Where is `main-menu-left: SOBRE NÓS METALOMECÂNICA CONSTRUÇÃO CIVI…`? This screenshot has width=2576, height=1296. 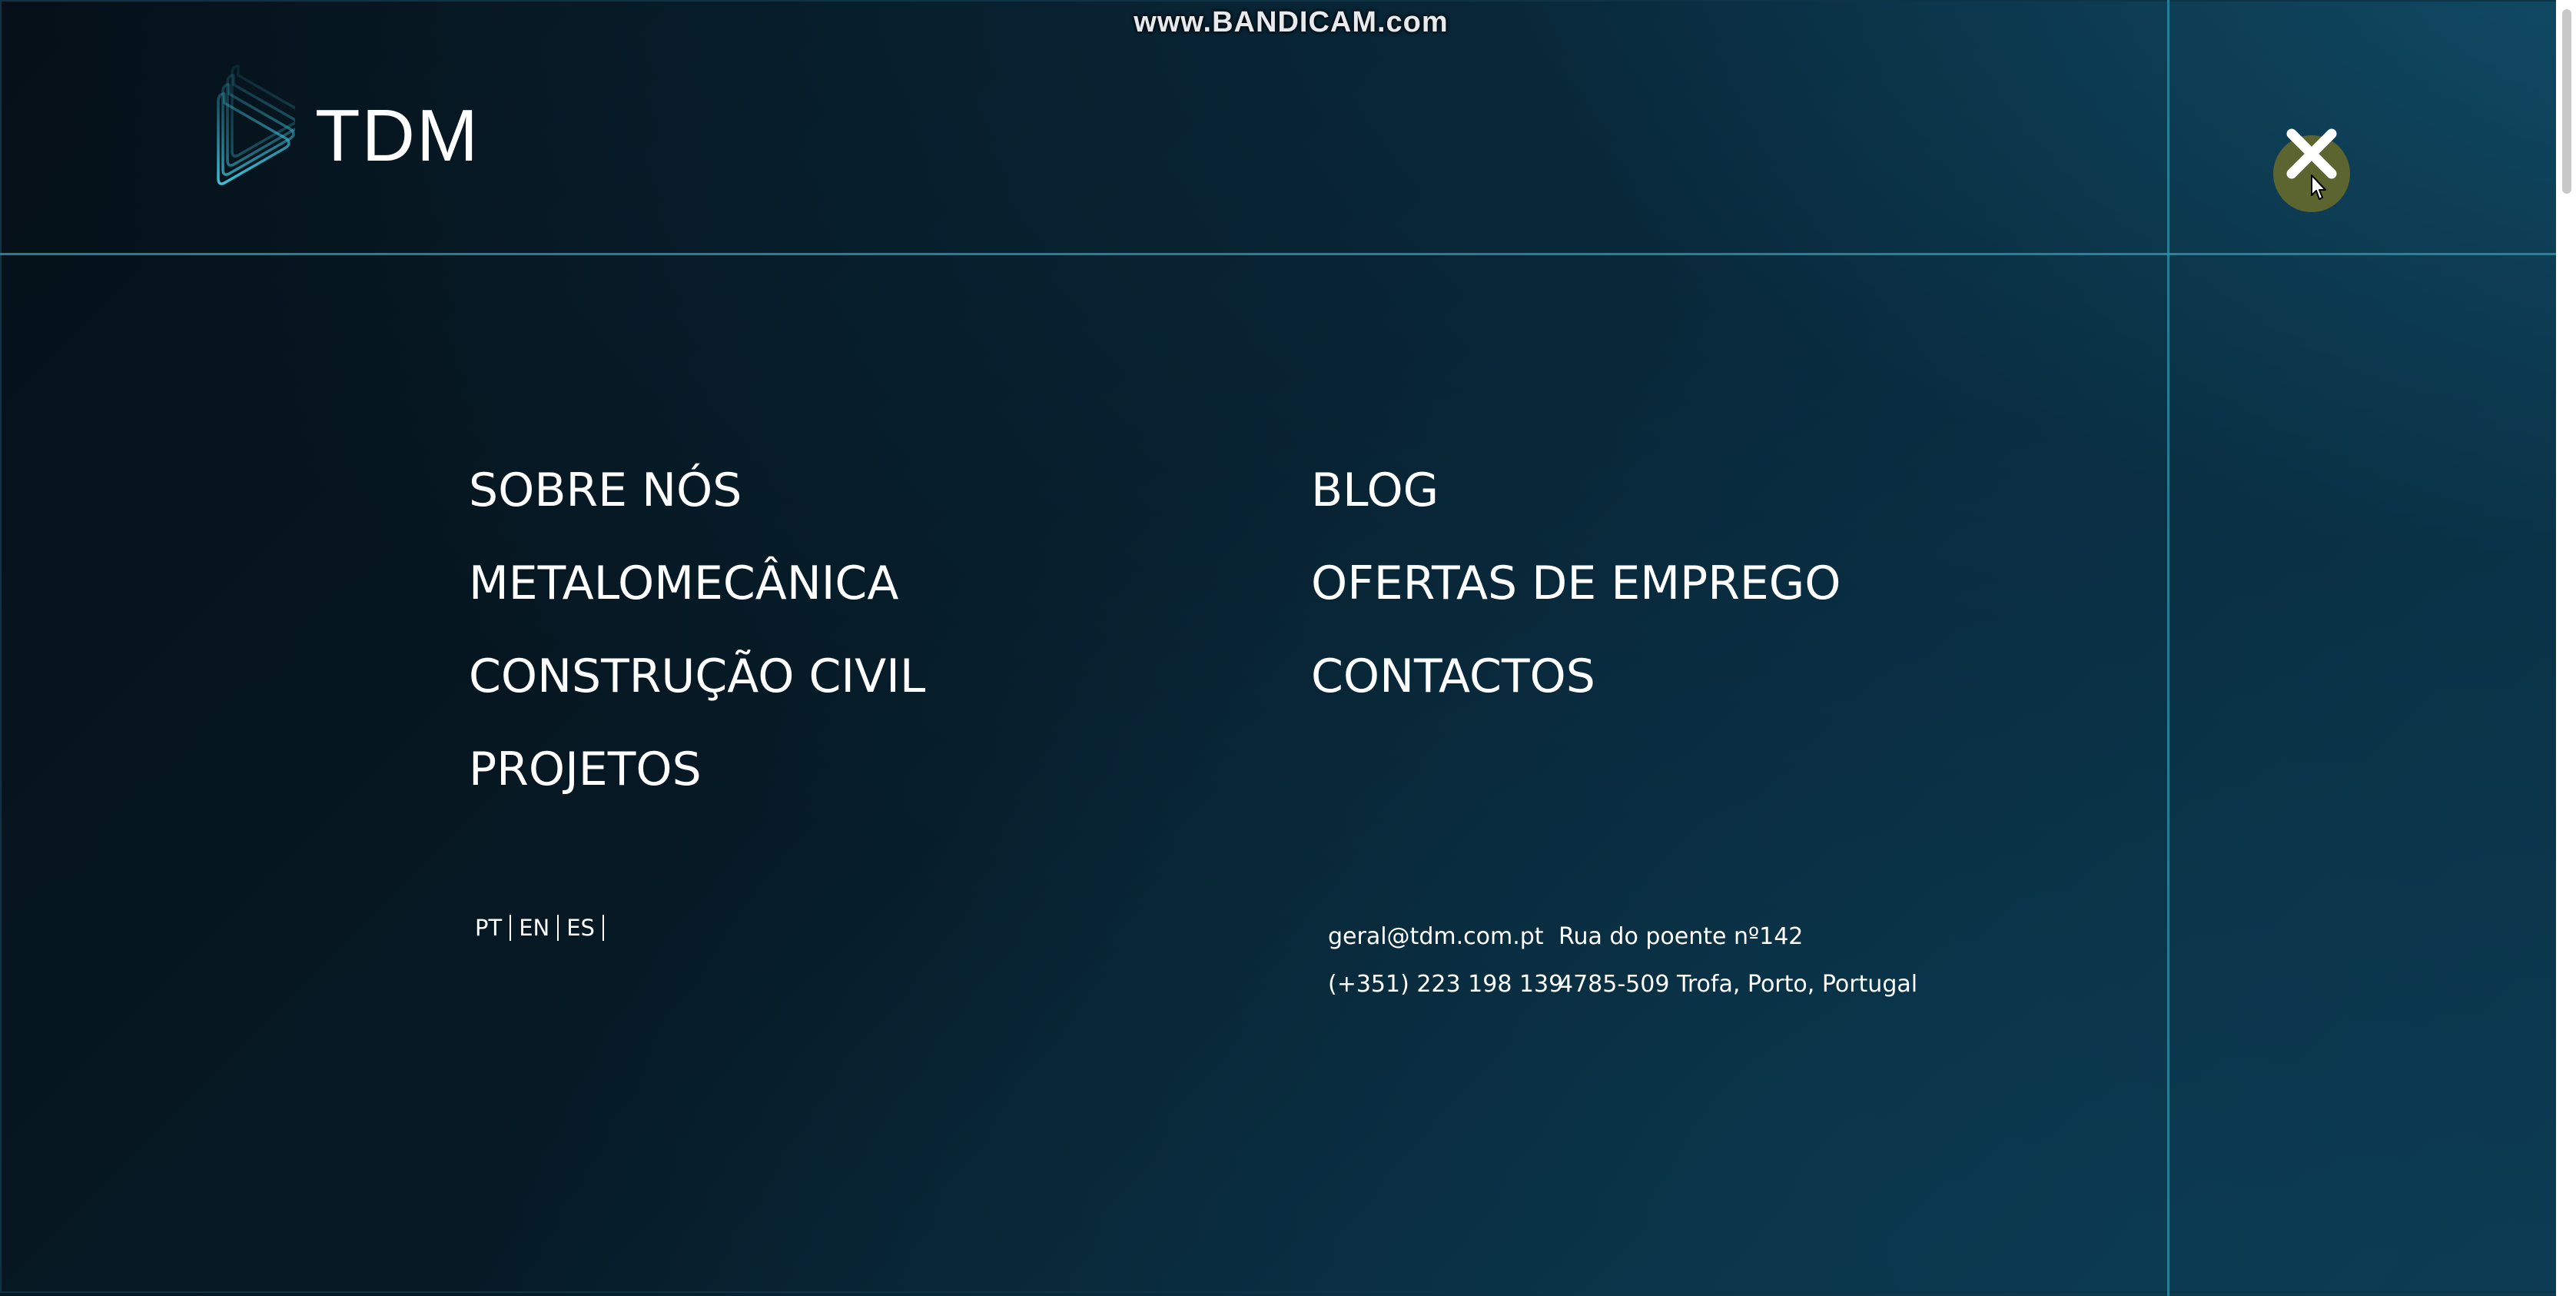 main-menu-left: SOBRE NÓS METALOMECÂNICA CONSTRUÇÃO CIVI… is located at coordinates (697, 630).